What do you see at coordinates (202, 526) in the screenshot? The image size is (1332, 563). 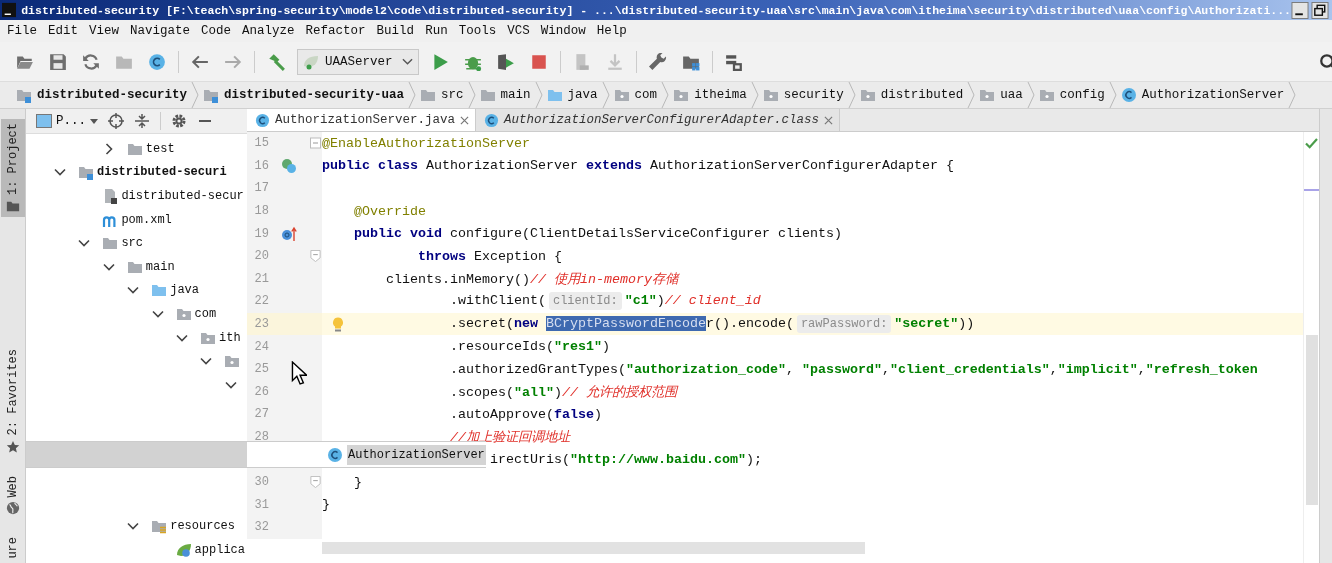 I see `tree-item: resources` at bounding box center [202, 526].